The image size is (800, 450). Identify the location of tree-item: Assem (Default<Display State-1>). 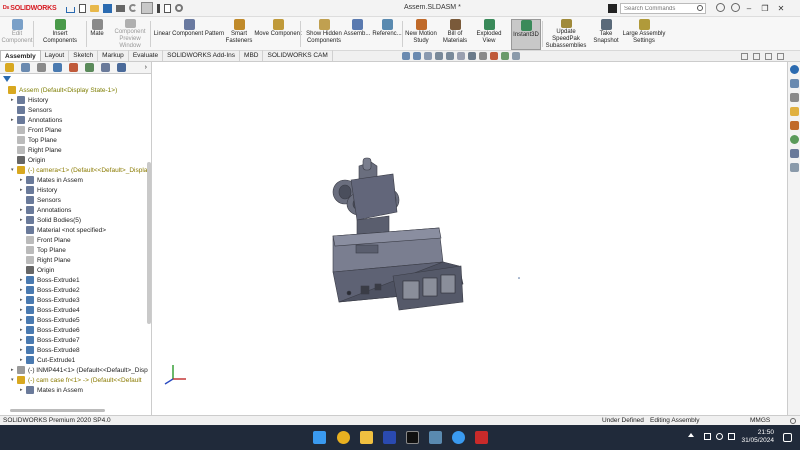
(59, 90).